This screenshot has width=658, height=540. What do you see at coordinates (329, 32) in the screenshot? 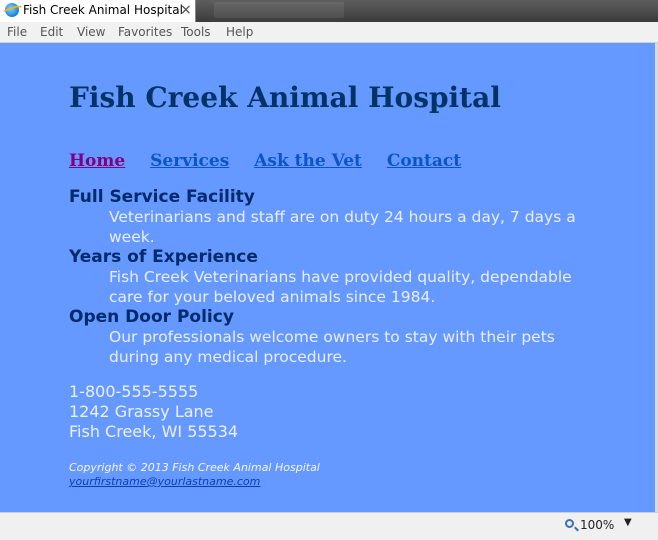
I see `menu-bar: File Edit View Favorites Tools Help` at bounding box center [329, 32].